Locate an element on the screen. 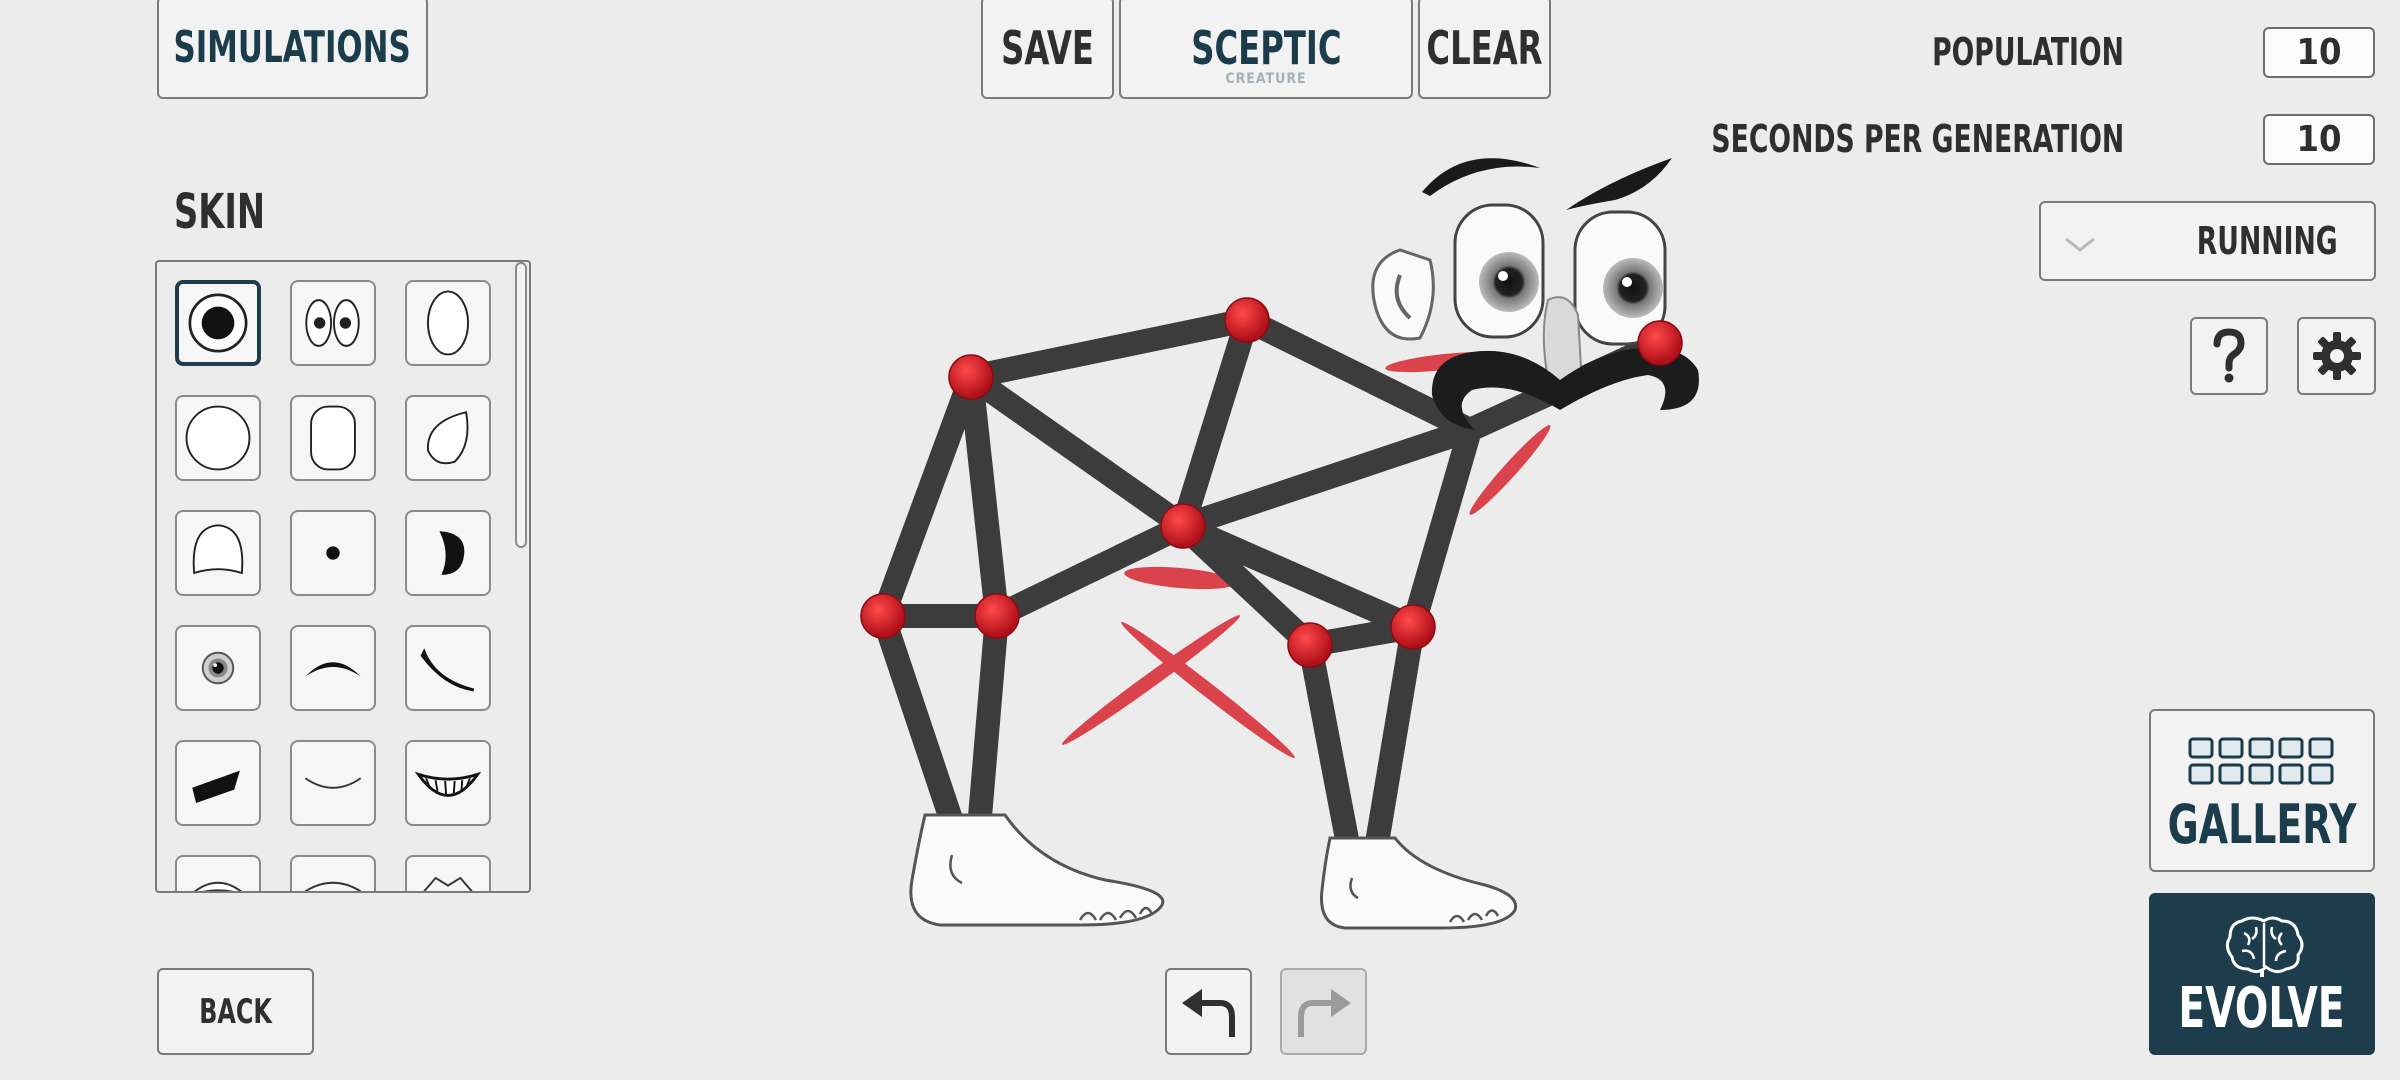 The height and width of the screenshot is (1080, 2400). ear is located at coordinates (1403, 294).